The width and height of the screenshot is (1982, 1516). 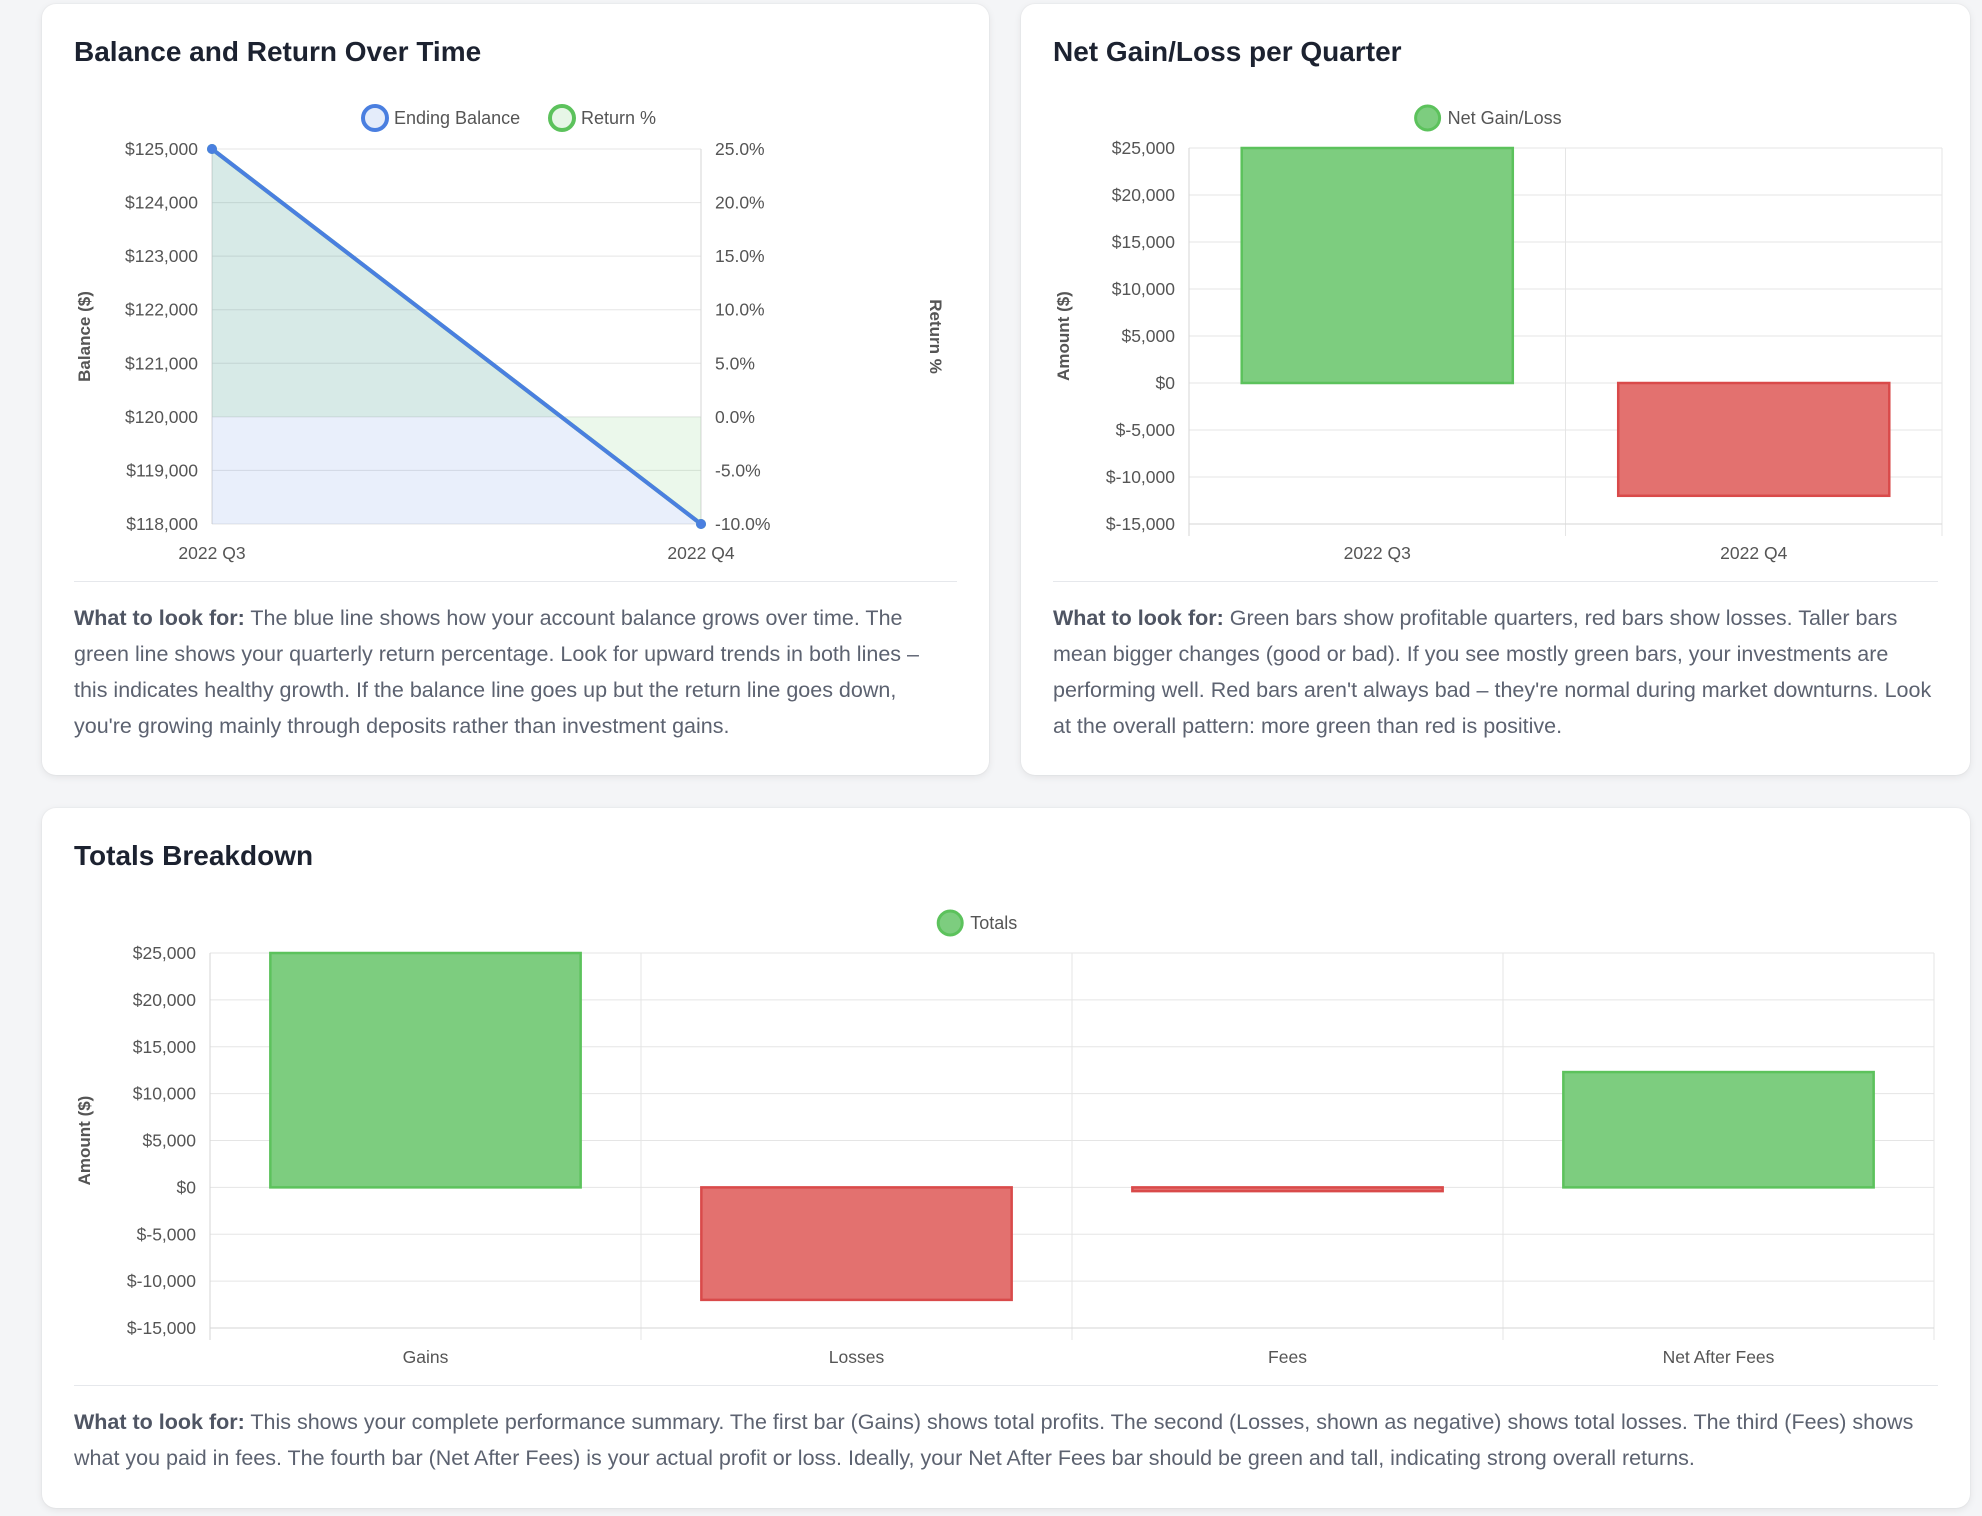 What do you see at coordinates (84, 336) in the screenshot?
I see `y-axis-title: Balance ($)` at bounding box center [84, 336].